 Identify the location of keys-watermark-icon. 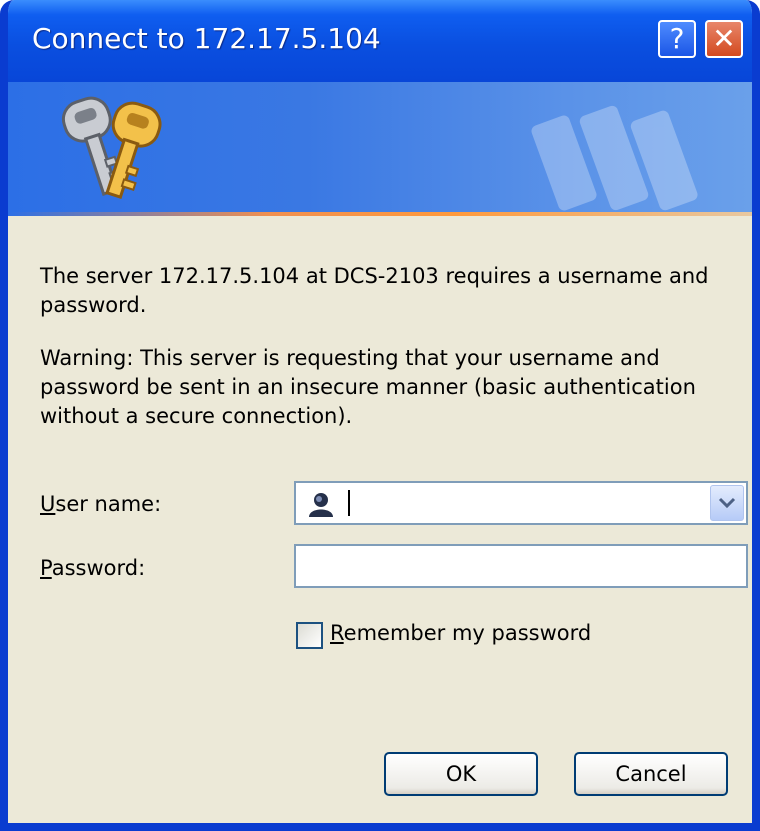
(614, 158).